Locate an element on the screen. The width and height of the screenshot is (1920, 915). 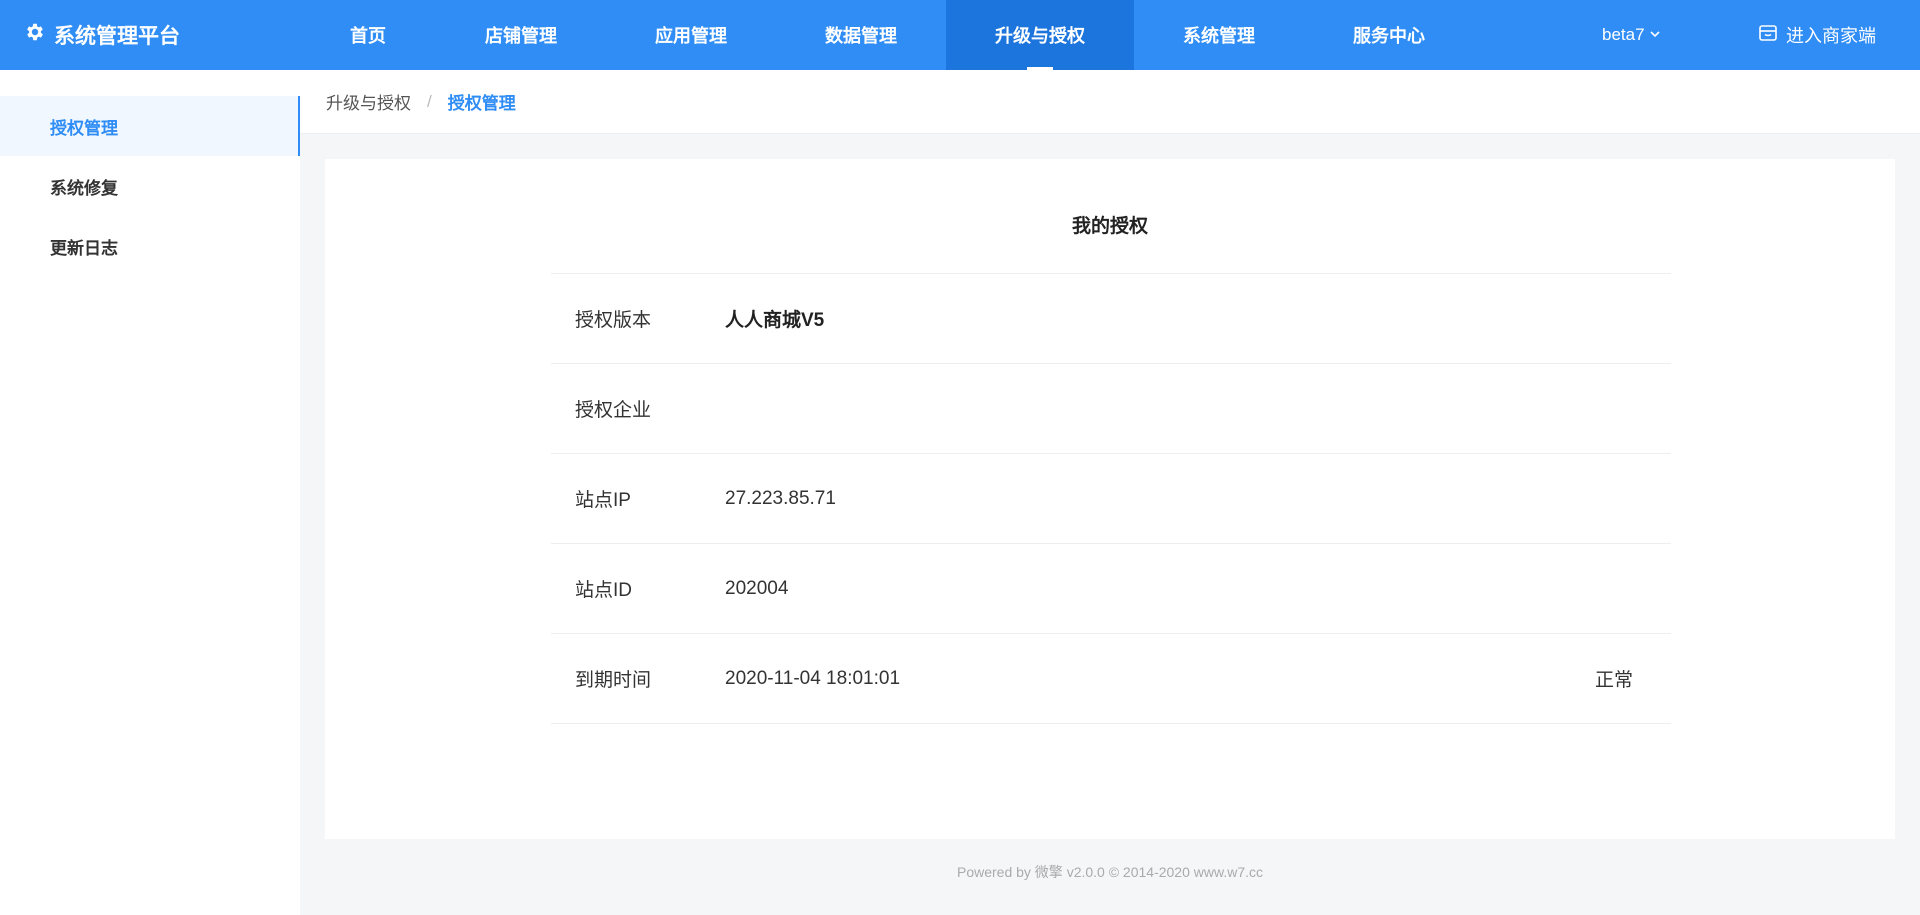
info-value: 人人商城V5 is located at coordinates (775, 320).